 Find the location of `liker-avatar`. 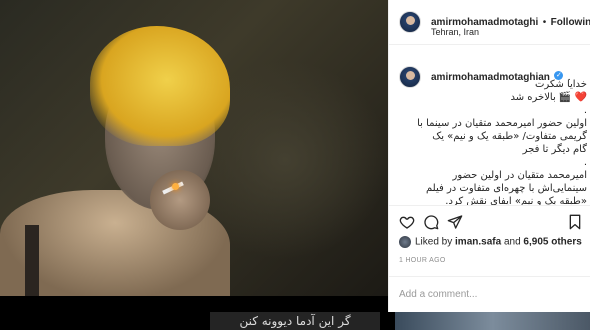

liker-avatar is located at coordinates (405, 242).